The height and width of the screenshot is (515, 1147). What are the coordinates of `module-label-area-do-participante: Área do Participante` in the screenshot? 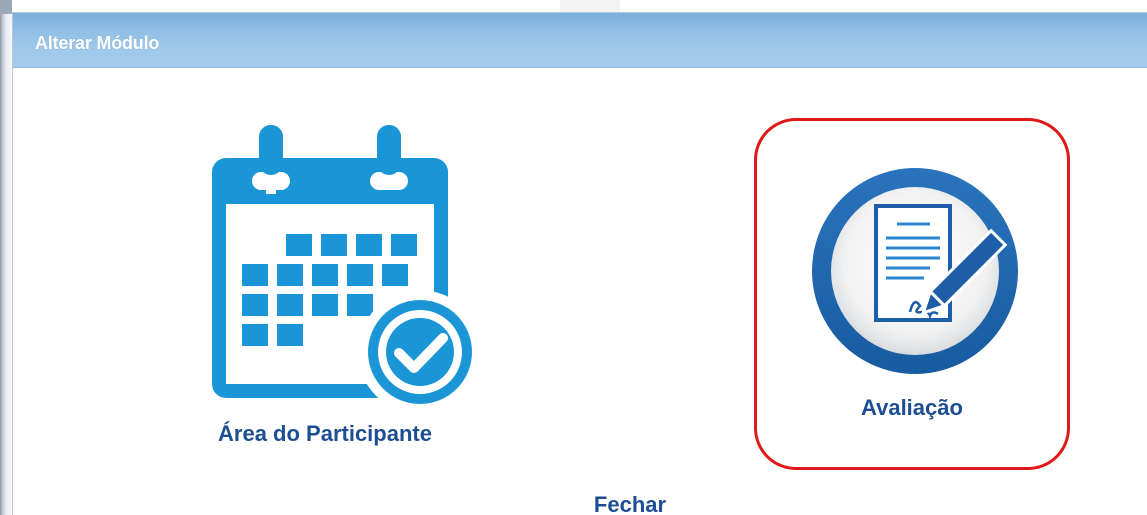 It's located at (325, 433).